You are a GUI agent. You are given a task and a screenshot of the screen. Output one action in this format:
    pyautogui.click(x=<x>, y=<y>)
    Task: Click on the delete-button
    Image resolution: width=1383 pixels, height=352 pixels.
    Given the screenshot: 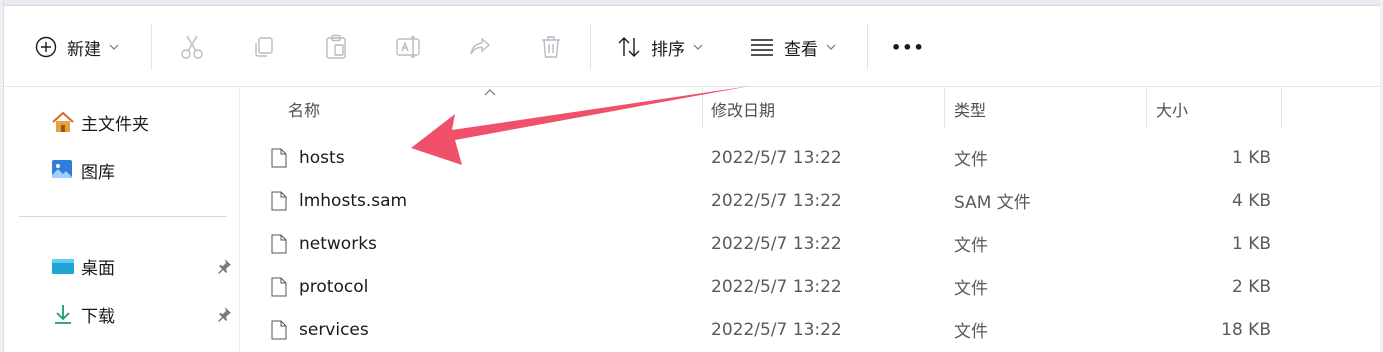 What is the action you would take?
    pyautogui.click(x=551, y=47)
    